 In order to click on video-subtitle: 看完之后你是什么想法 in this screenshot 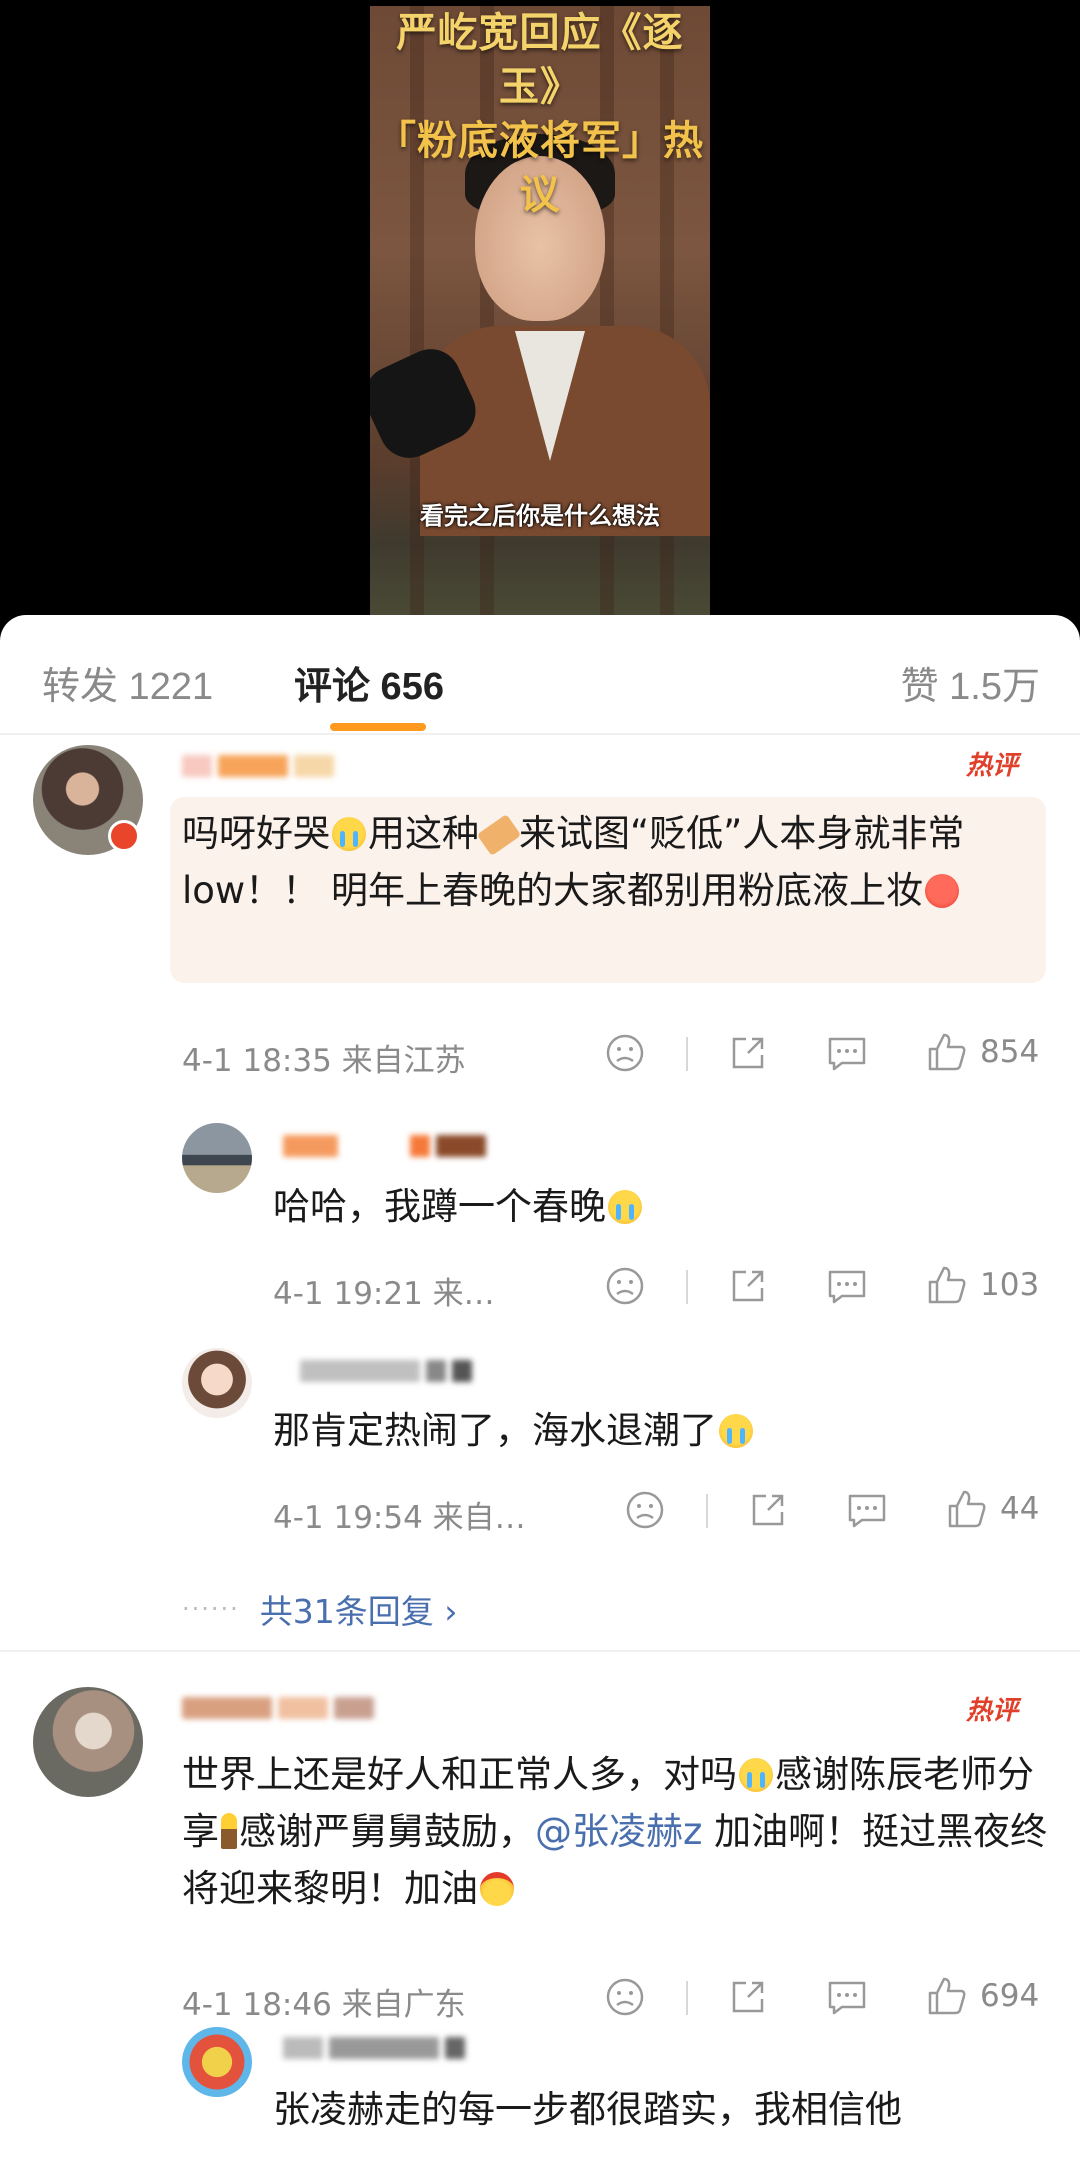, I will do `click(540, 516)`.